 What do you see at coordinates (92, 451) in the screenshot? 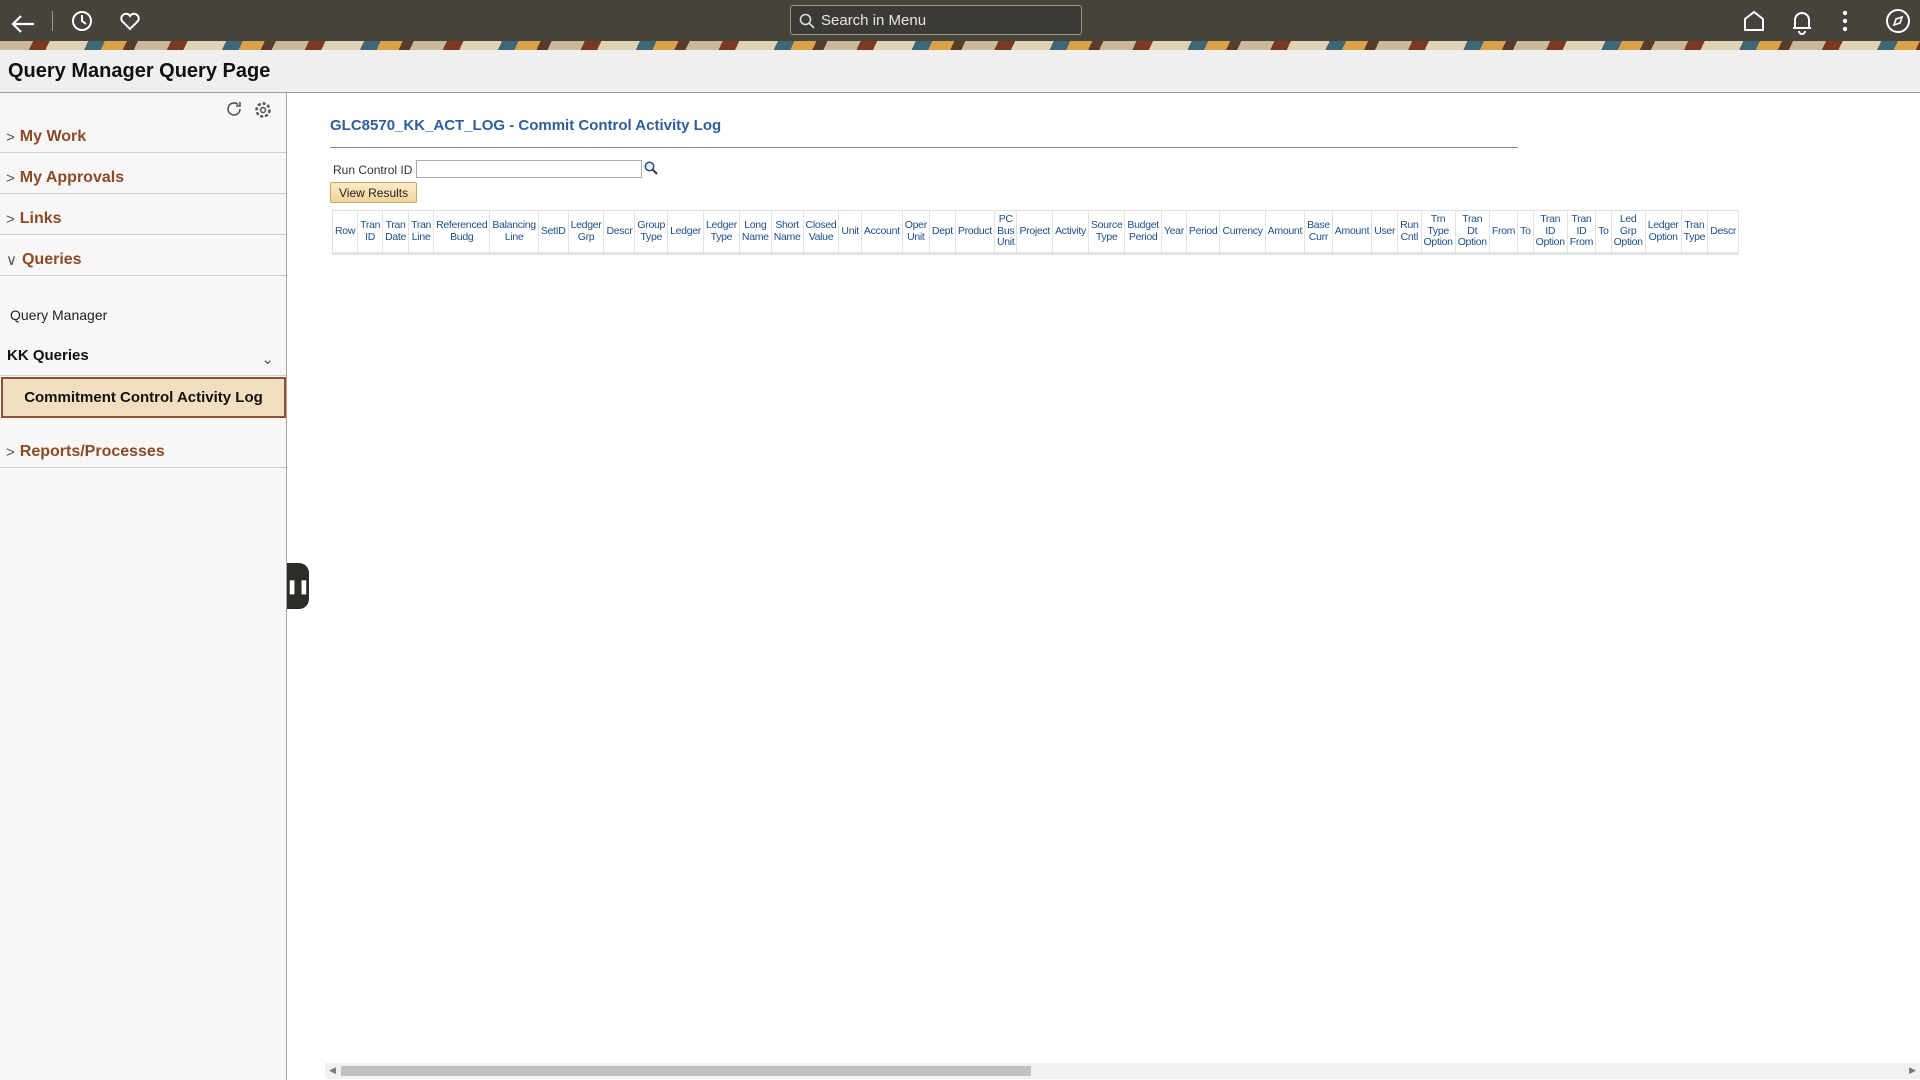
I see `section-label: Reports/Processes` at bounding box center [92, 451].